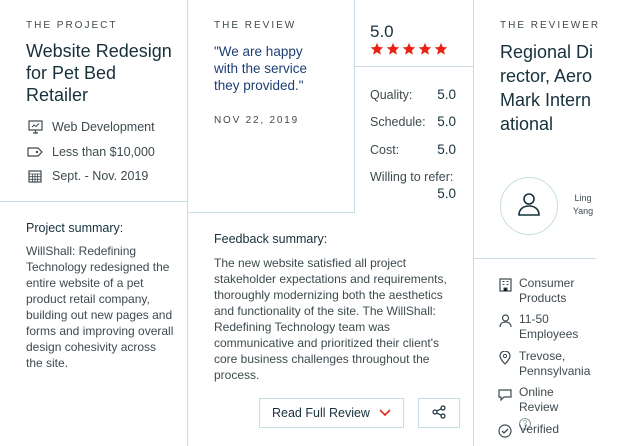 Image resolution: width=624 pixels, height=446 pixels. I want to click on score-divider, so click(413, 66).